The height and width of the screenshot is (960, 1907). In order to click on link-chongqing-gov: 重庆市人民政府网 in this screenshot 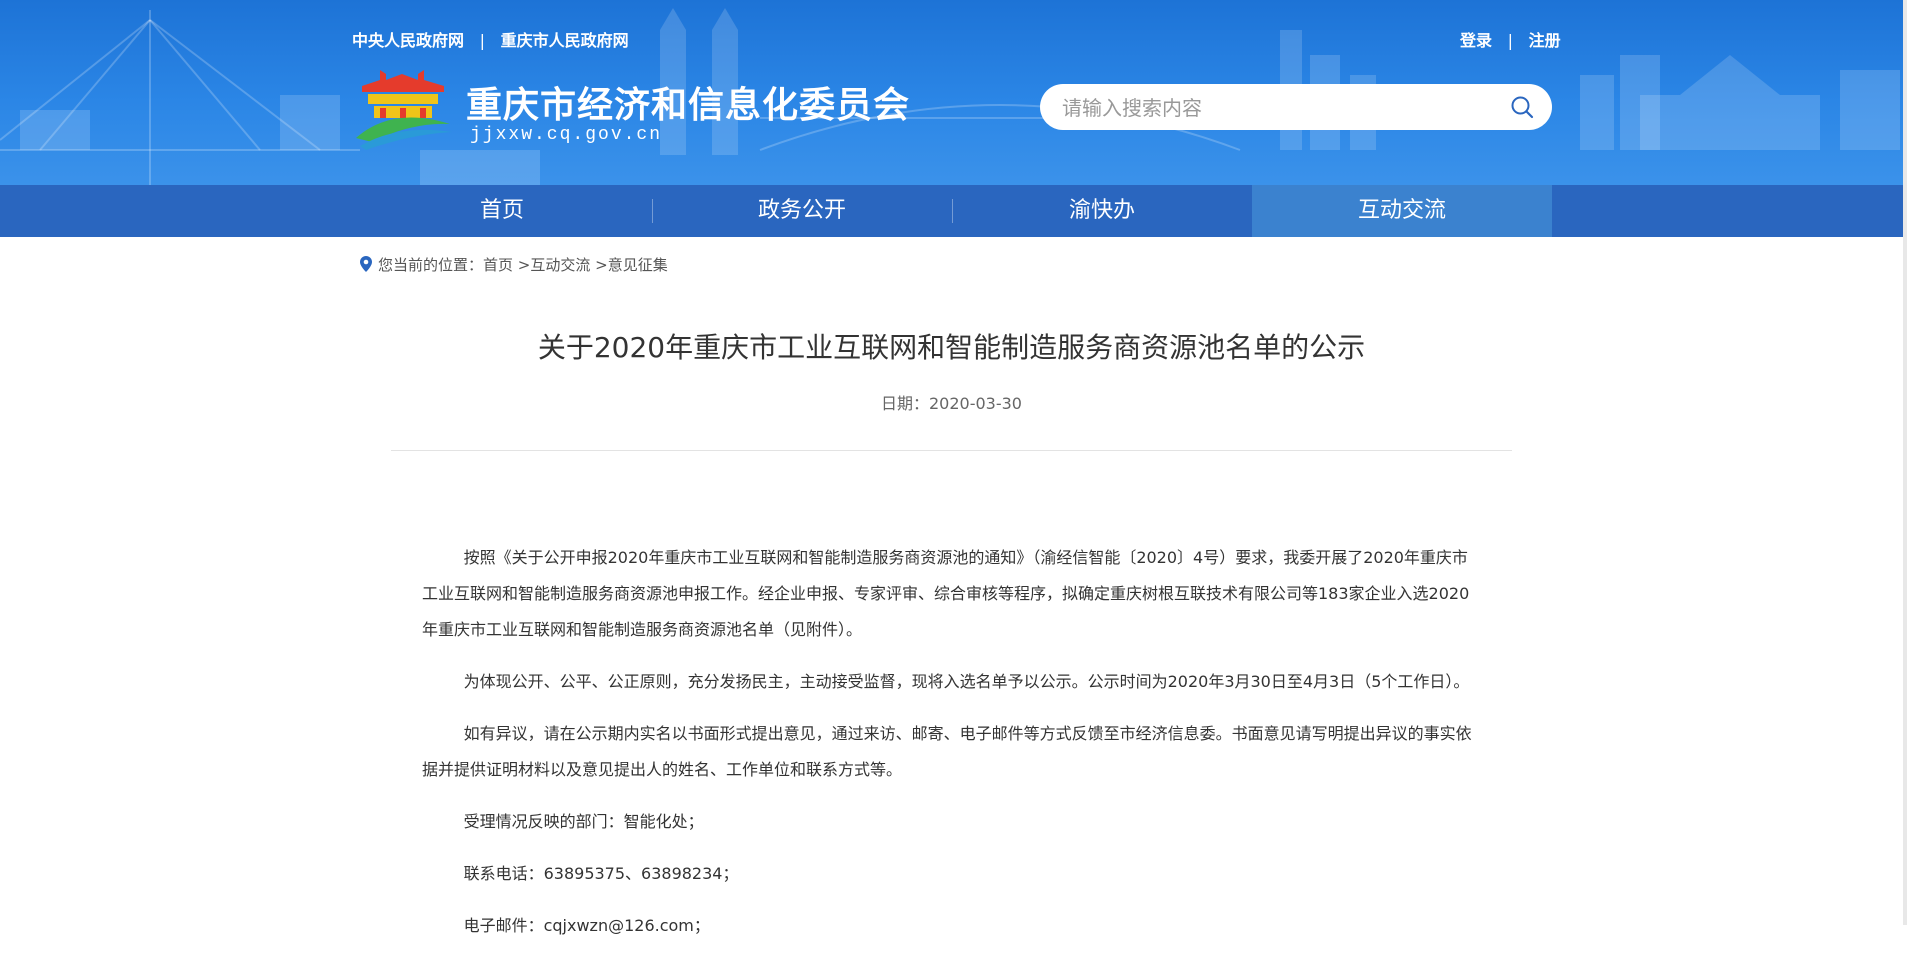, I will do `click(565, 40)`.